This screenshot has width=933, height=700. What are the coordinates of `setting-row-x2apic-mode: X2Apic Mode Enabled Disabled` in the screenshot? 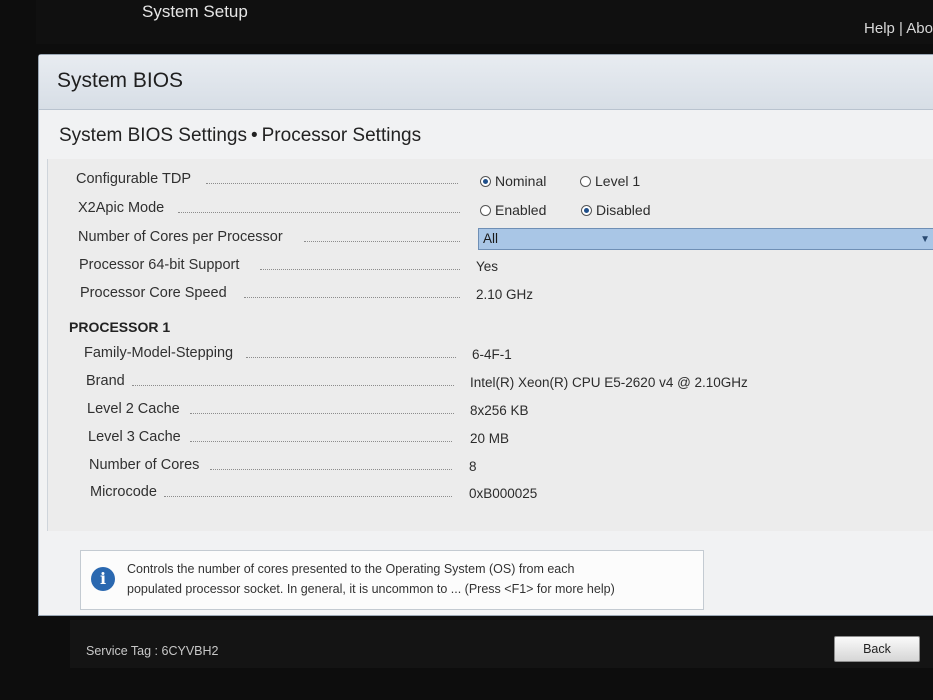 It's located at (490, 210).